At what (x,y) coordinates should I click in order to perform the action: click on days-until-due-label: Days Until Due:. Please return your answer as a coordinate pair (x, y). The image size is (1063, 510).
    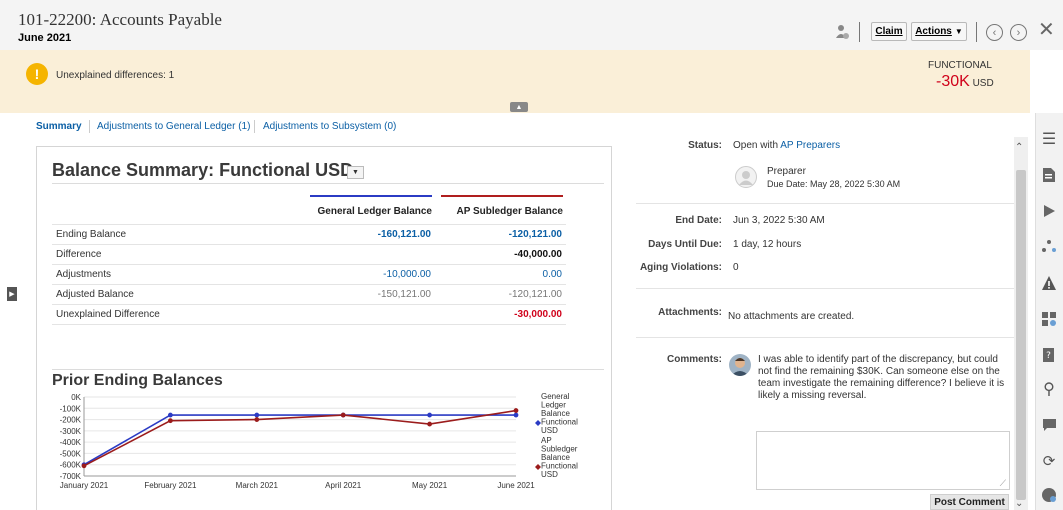
    Looking at the image, I should click on (685, 244).